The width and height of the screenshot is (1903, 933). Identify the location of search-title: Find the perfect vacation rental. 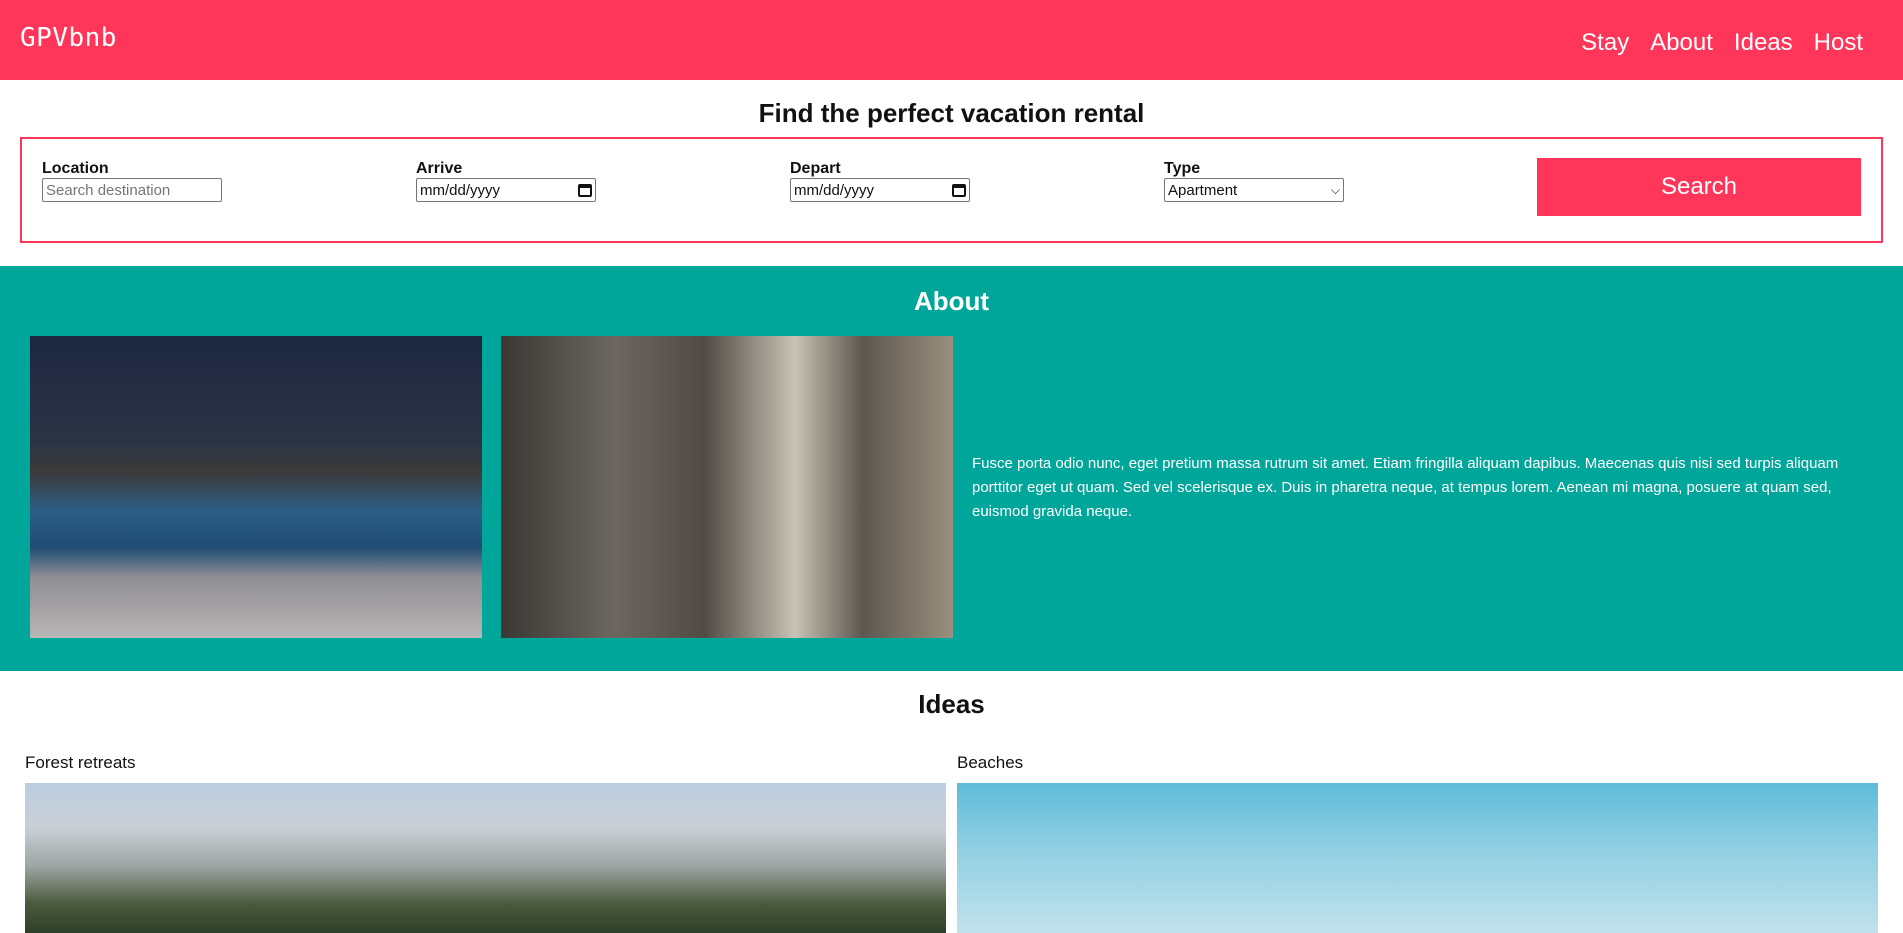
(951, 113).